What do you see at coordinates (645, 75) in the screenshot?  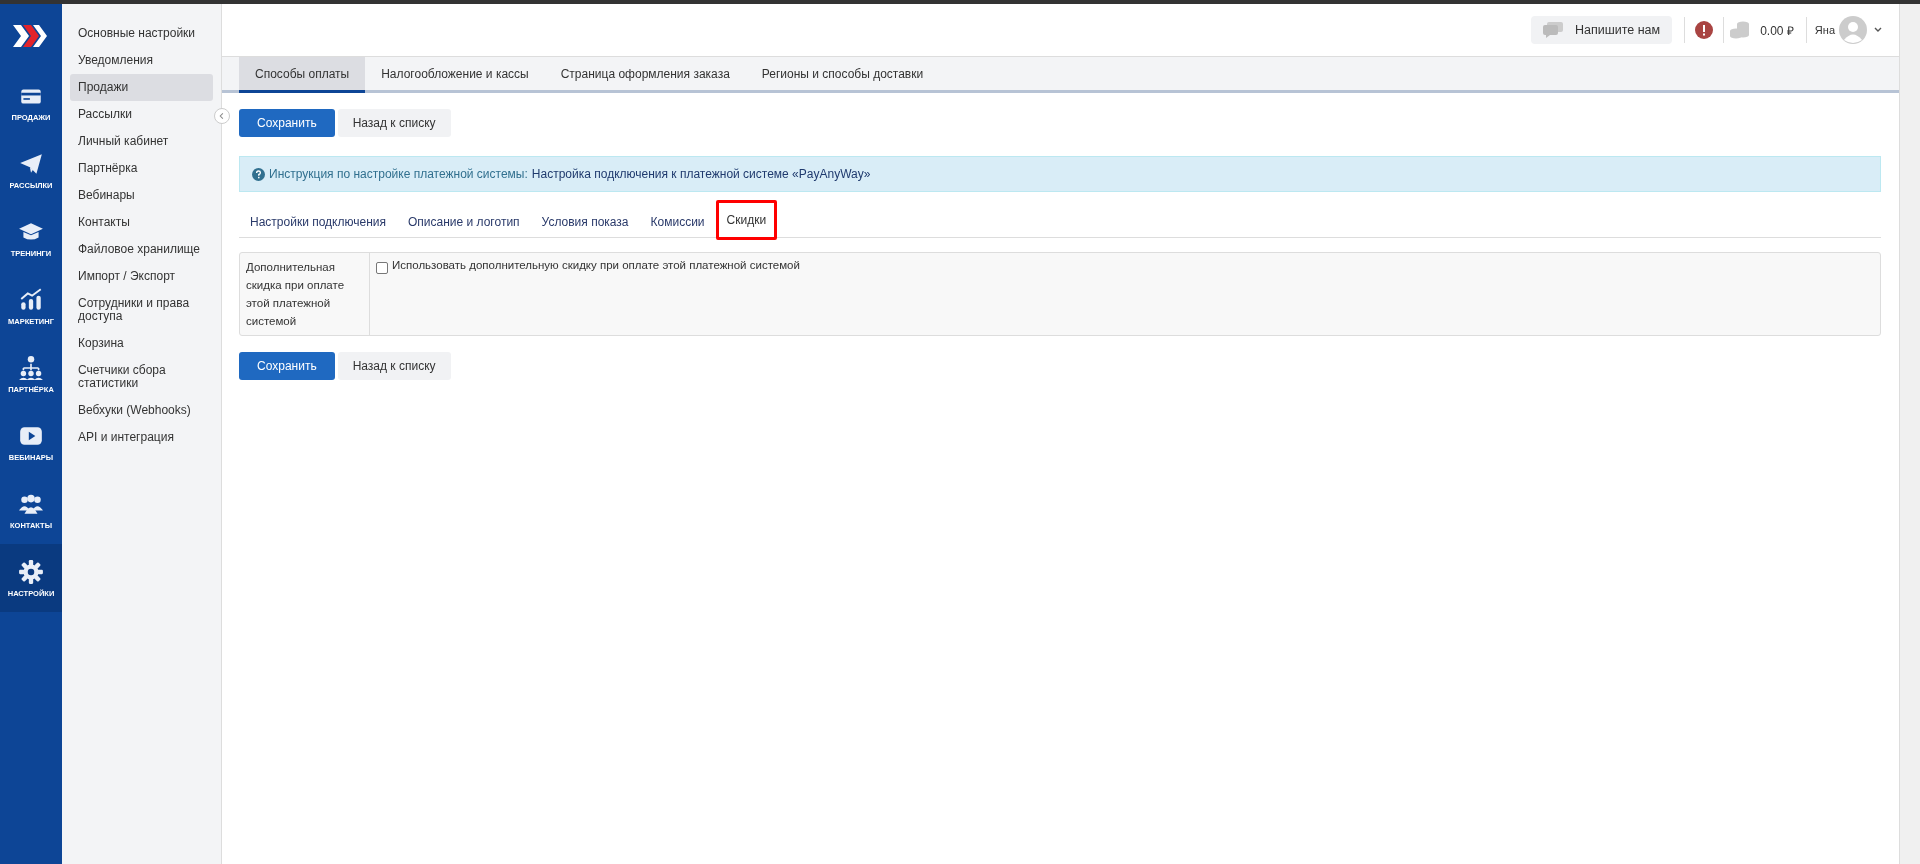 I see `tab: Страница оформления заказа` at bounding box center [645, 75].